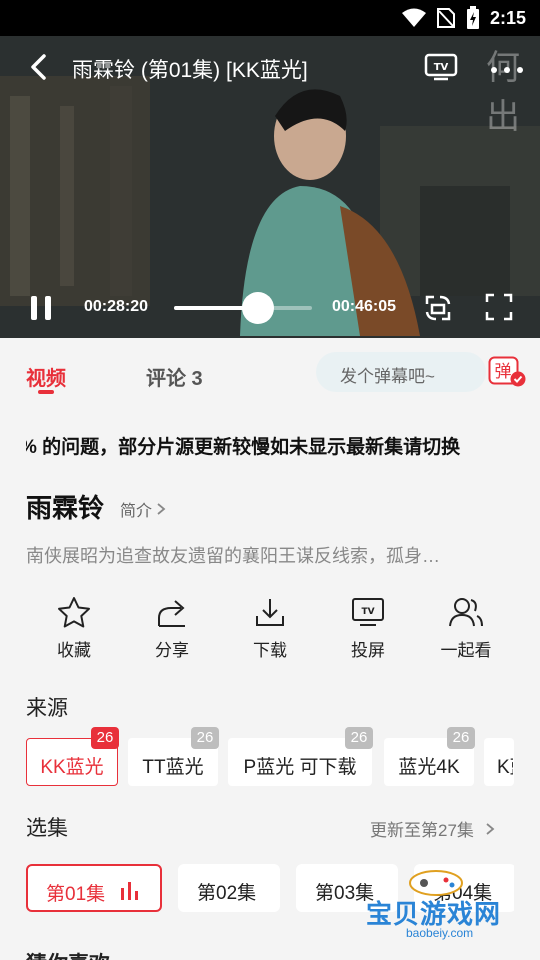 This screenshot has width=540, height=960. I want to click on episode-label: 第02集, so click(227, 893).